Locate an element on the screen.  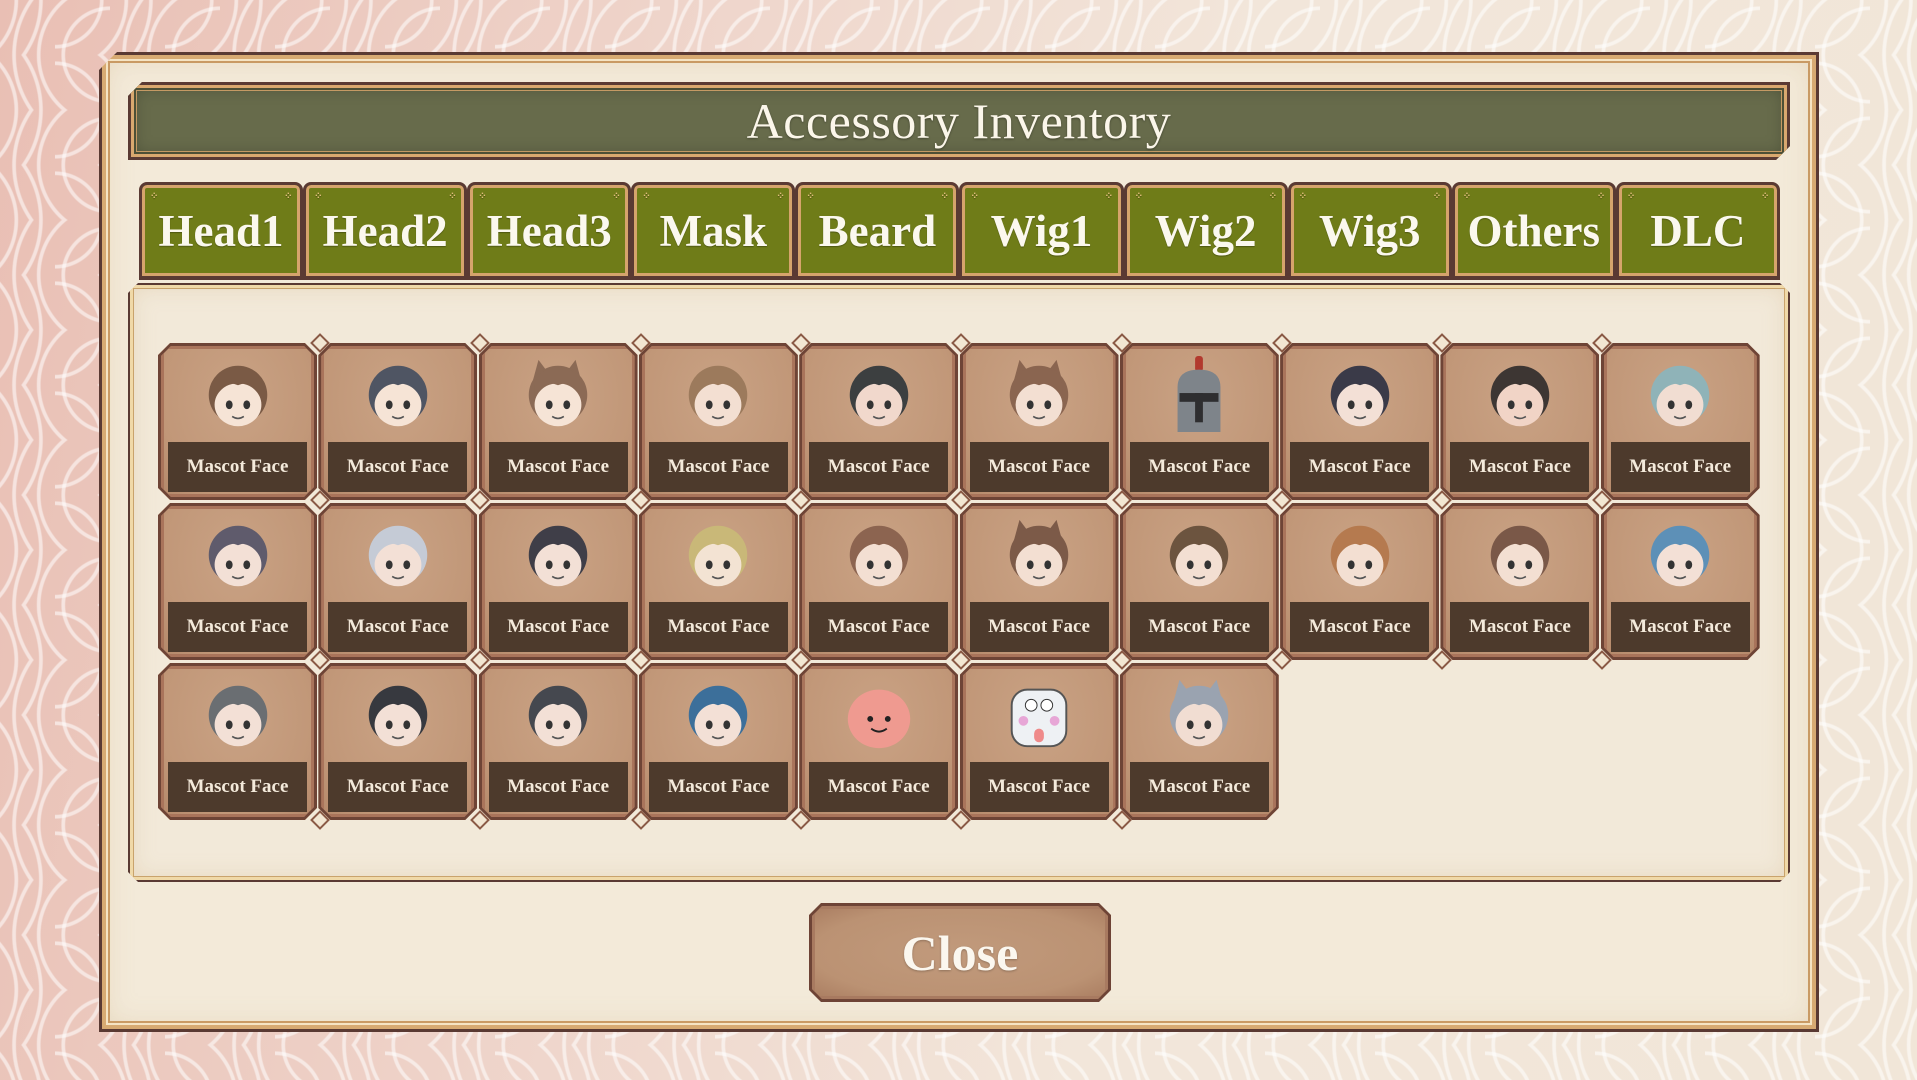
tab-wig3: ⁘ ⁘ Wig3 is located at coordinates (1369, 231).